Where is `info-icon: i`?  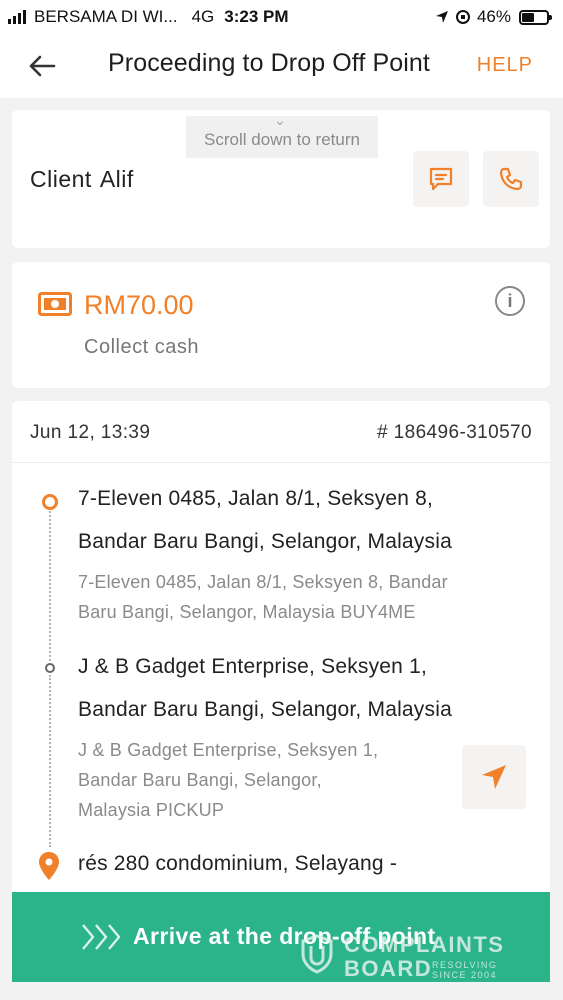 info-icon: i is located at coordinates (510, 300).